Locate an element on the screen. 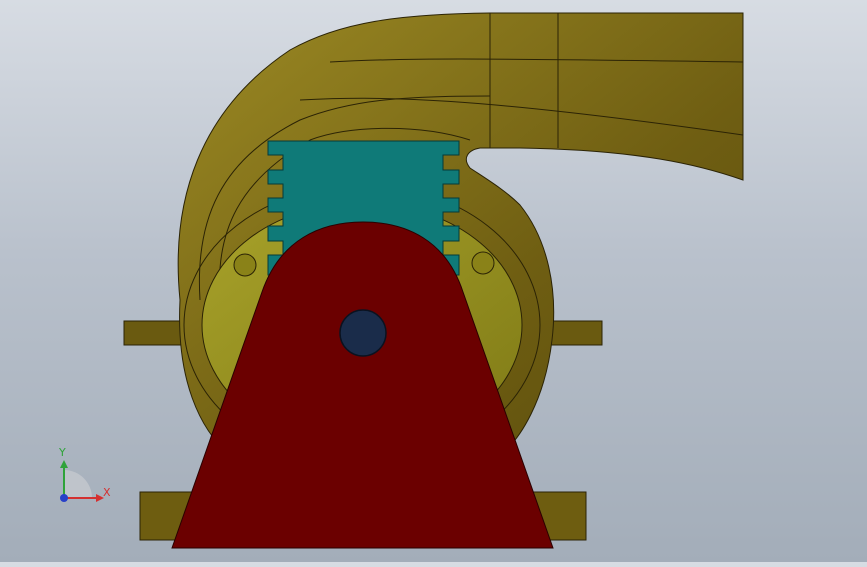  z-axis-icon is located at coordinates (64, 498).